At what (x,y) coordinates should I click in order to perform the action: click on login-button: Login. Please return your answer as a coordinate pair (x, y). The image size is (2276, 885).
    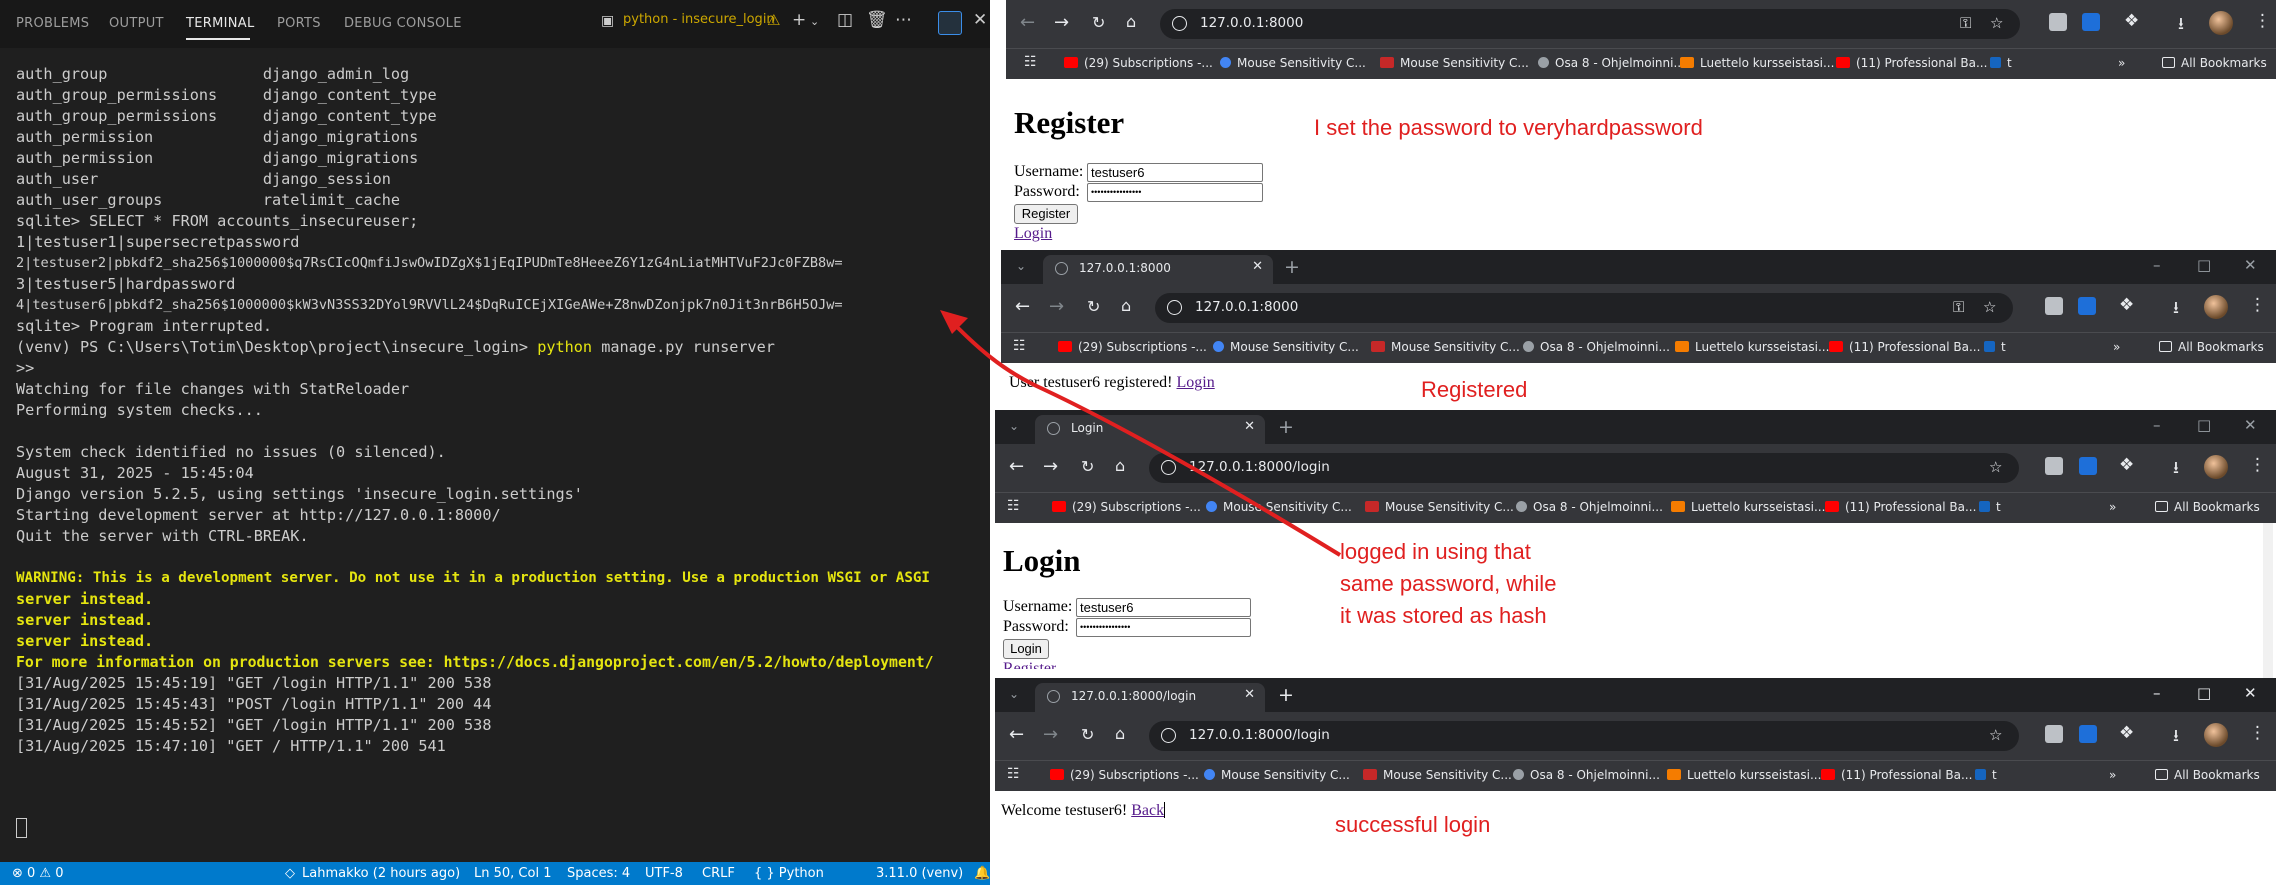
    Looking at the image, I should click on (1026, 649).